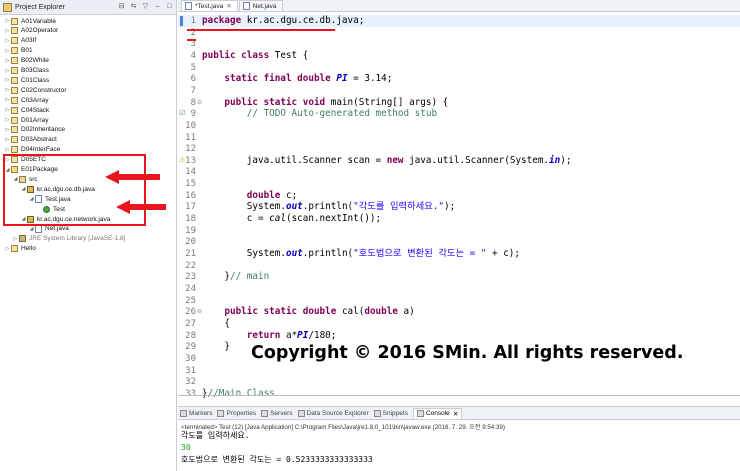  Describe the element at coordinates (190, 288) in the screenshot. I see `line-number: 24` at that location.